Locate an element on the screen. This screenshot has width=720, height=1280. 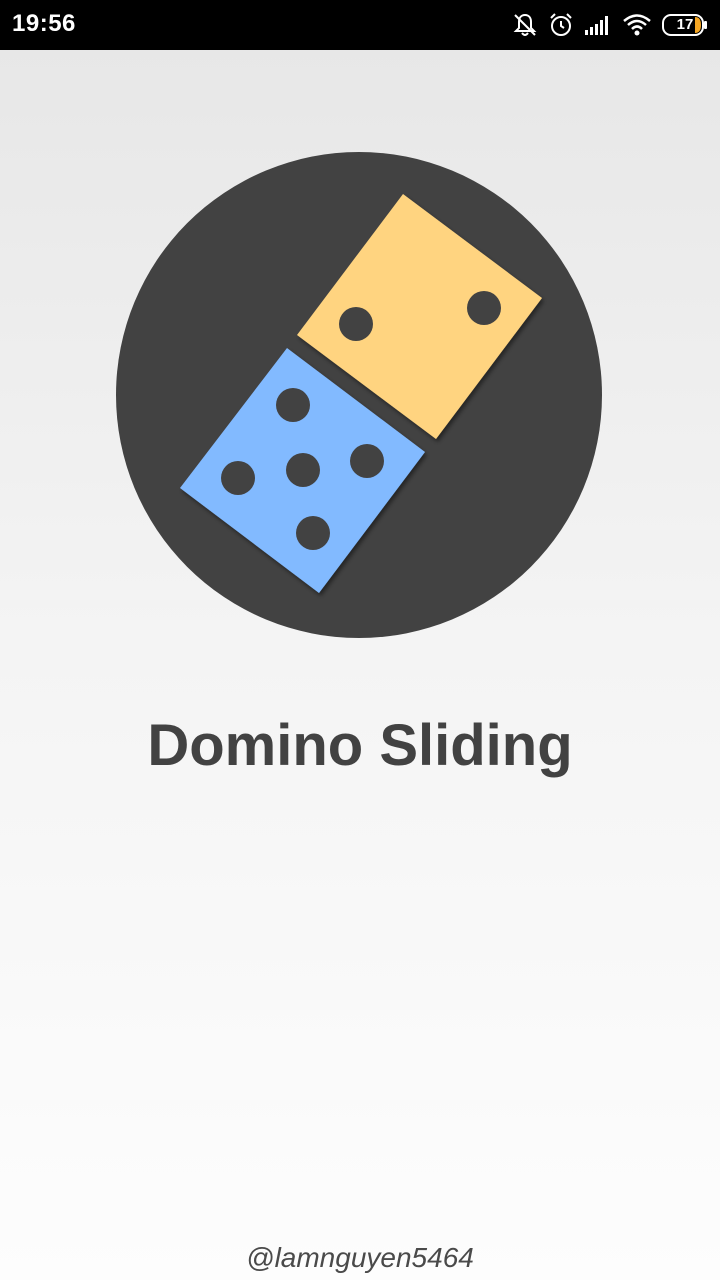
status-icons: 17 is located at coordinates (610, 25).